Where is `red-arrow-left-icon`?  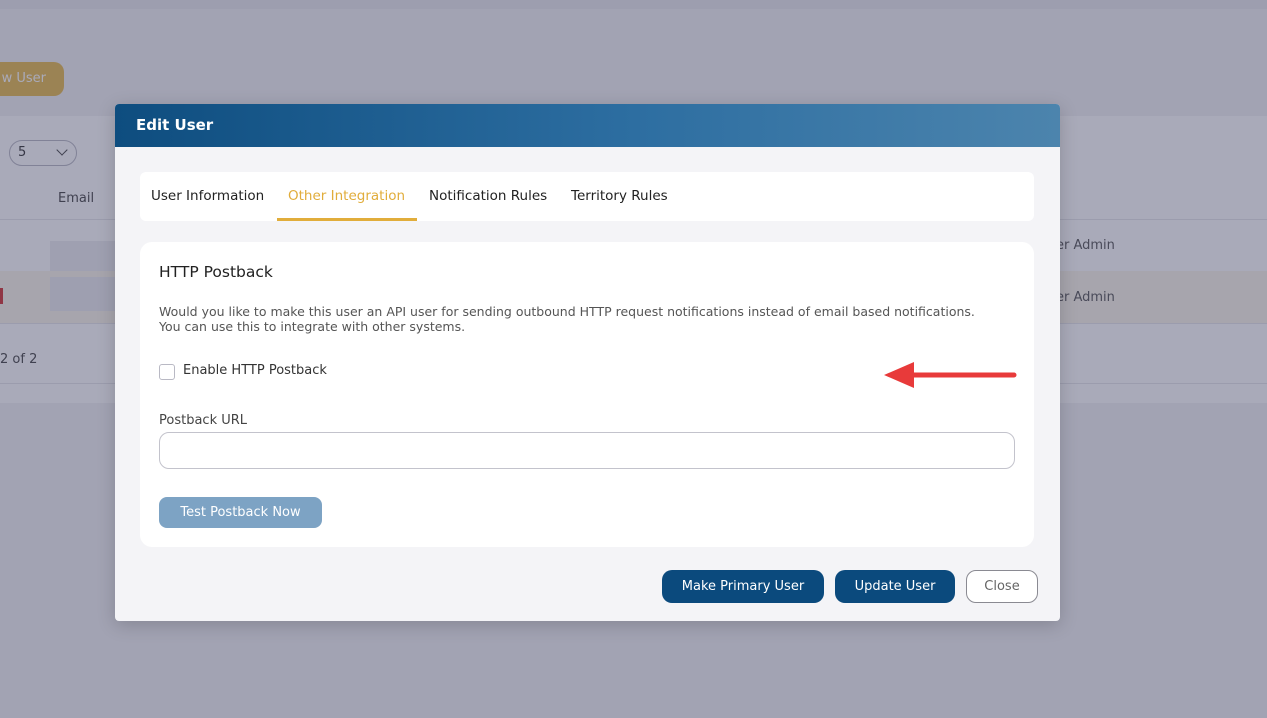 red-arrow-left-icon is located at coordinates (950, 375).